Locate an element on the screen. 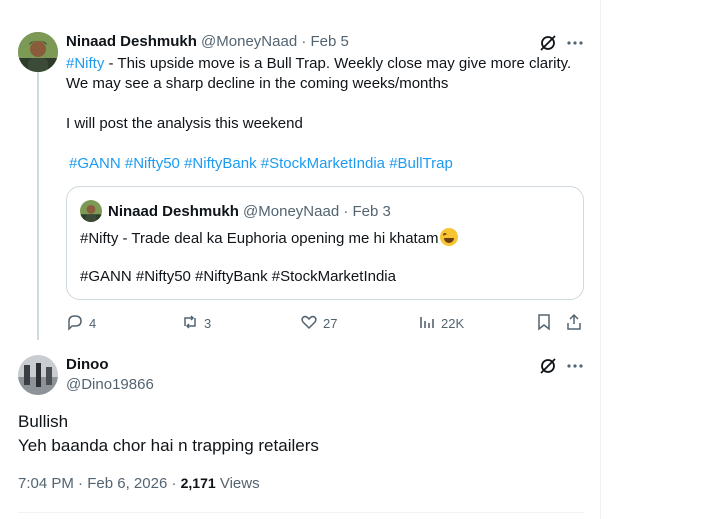  display-name-text: Dinoo is located at coordinates (87, 364).